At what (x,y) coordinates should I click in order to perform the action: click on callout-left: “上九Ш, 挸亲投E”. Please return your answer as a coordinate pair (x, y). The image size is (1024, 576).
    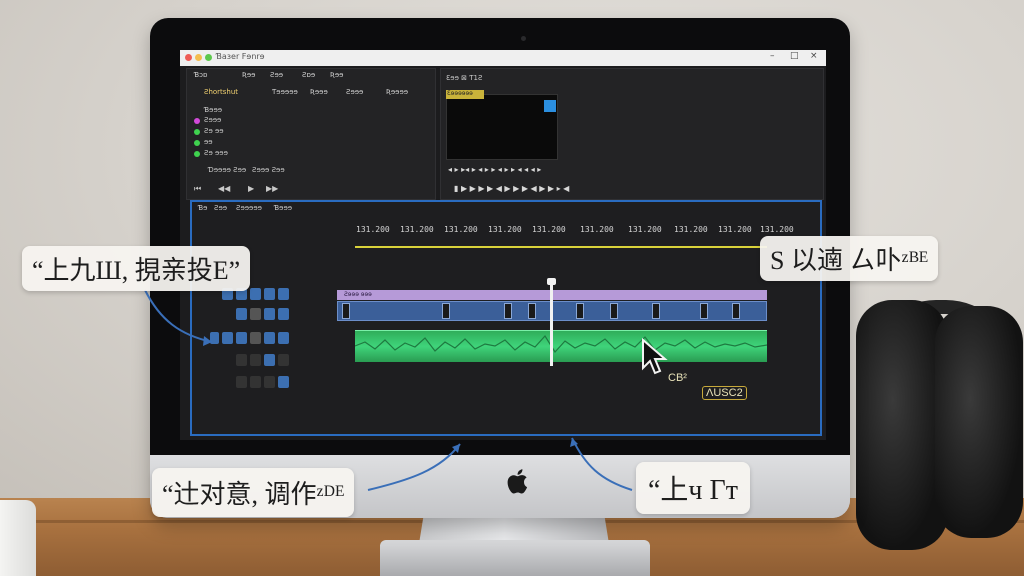
    Looking at the image, I should click on (136, 268).